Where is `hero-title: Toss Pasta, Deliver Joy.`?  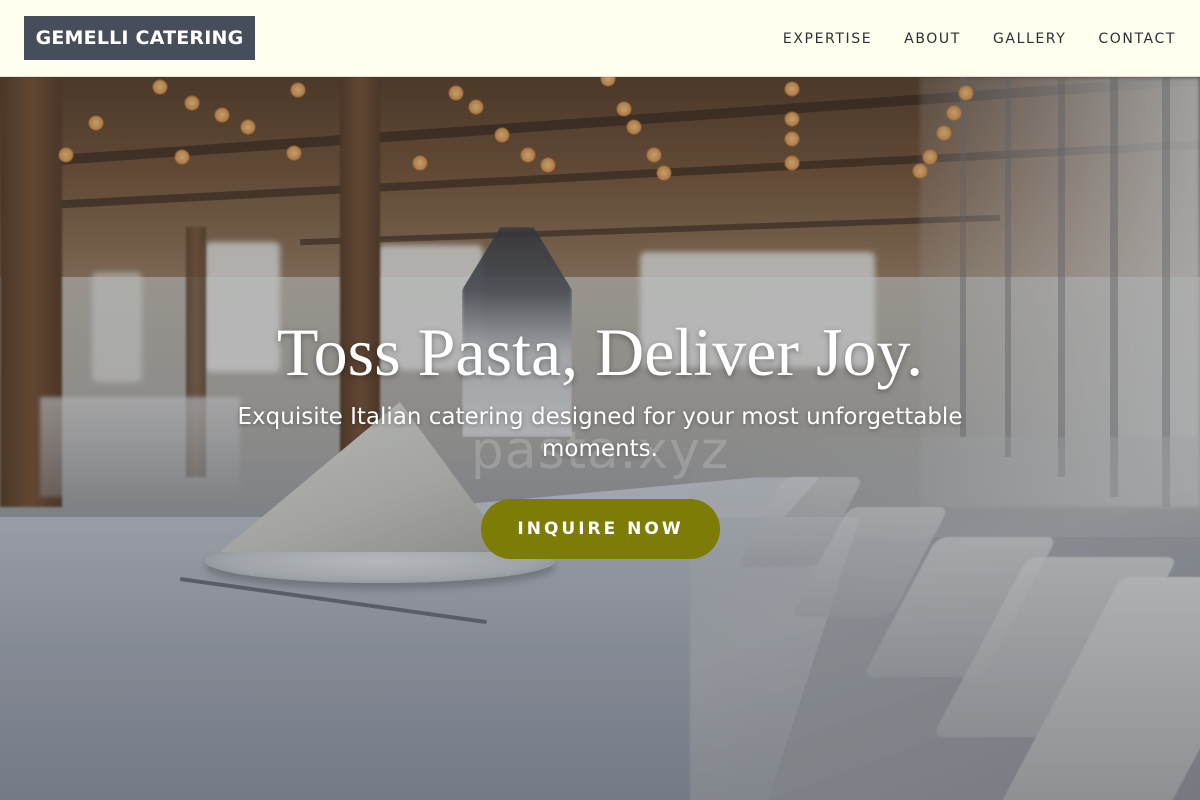
hero-title: Toss Pasta, Deliver Joy. is located at coordinates (600, 352).